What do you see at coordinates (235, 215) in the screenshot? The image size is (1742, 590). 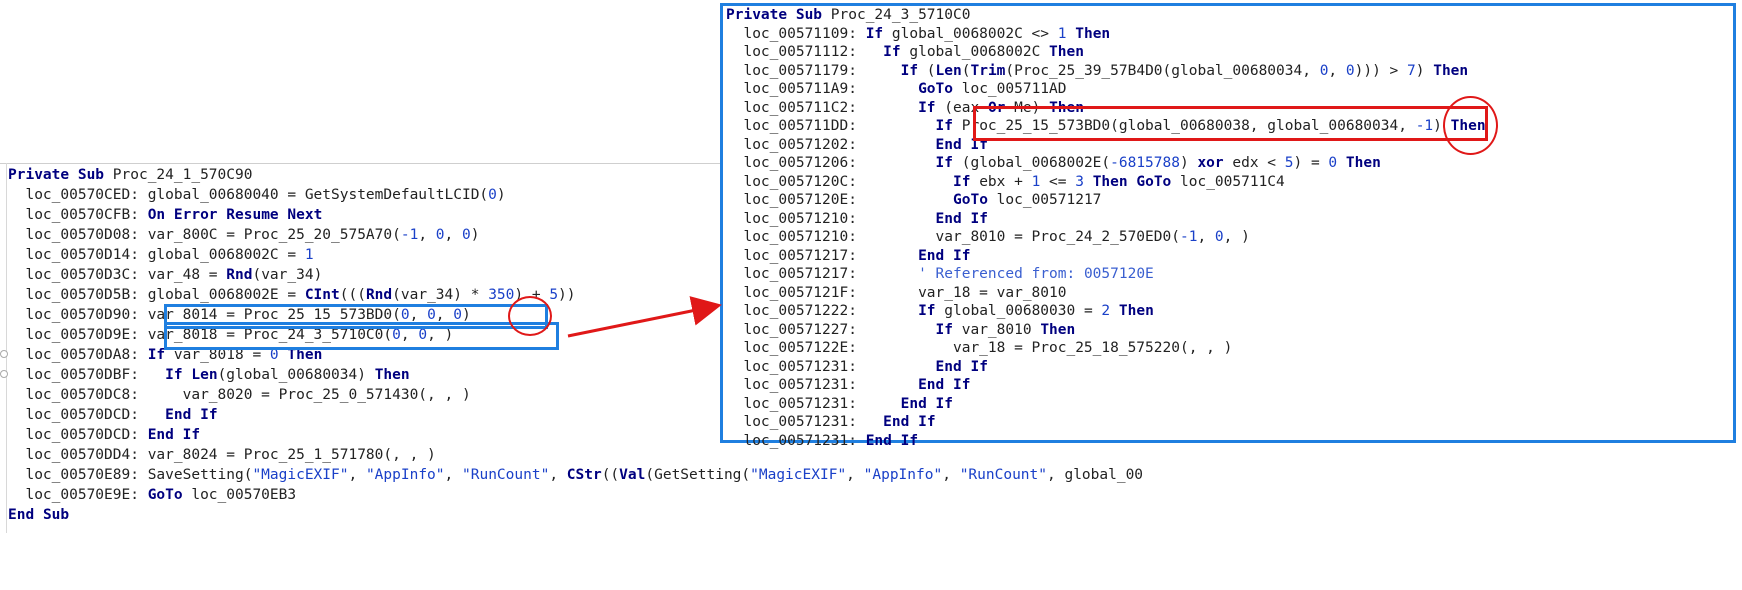 I see `line-code: On Error Resume Next` at bounding box center [235, 215].